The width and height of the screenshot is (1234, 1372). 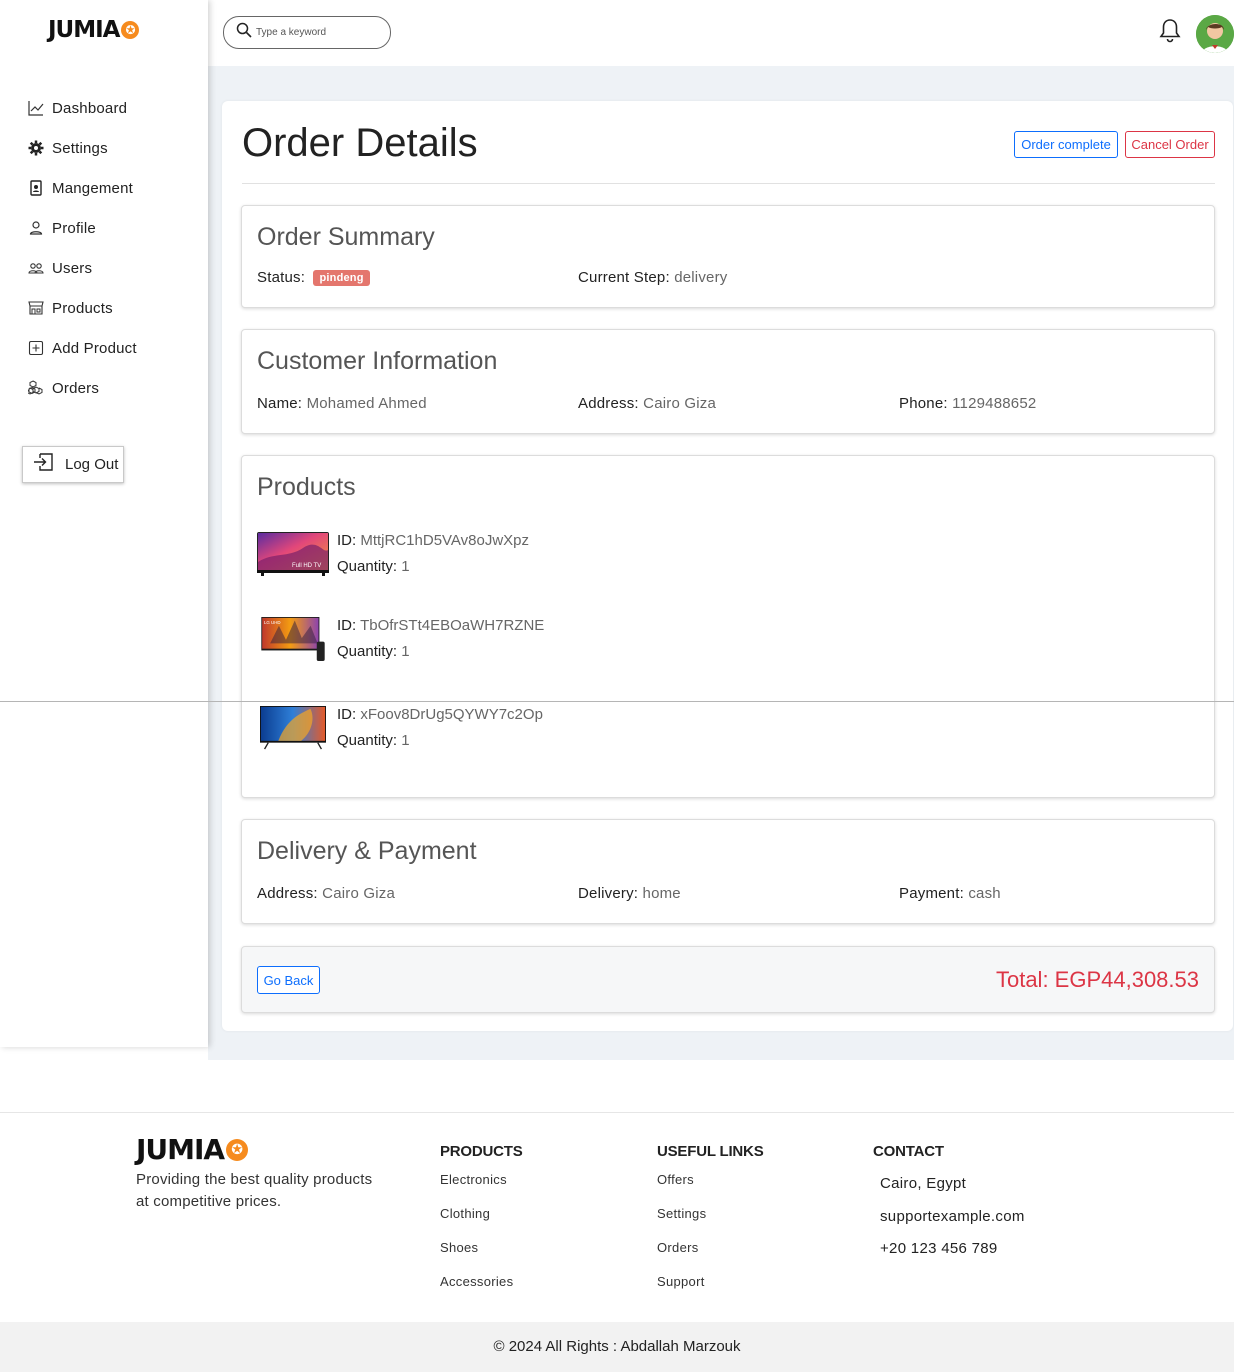 I want to click on search-box, so click(x=307, y=32).